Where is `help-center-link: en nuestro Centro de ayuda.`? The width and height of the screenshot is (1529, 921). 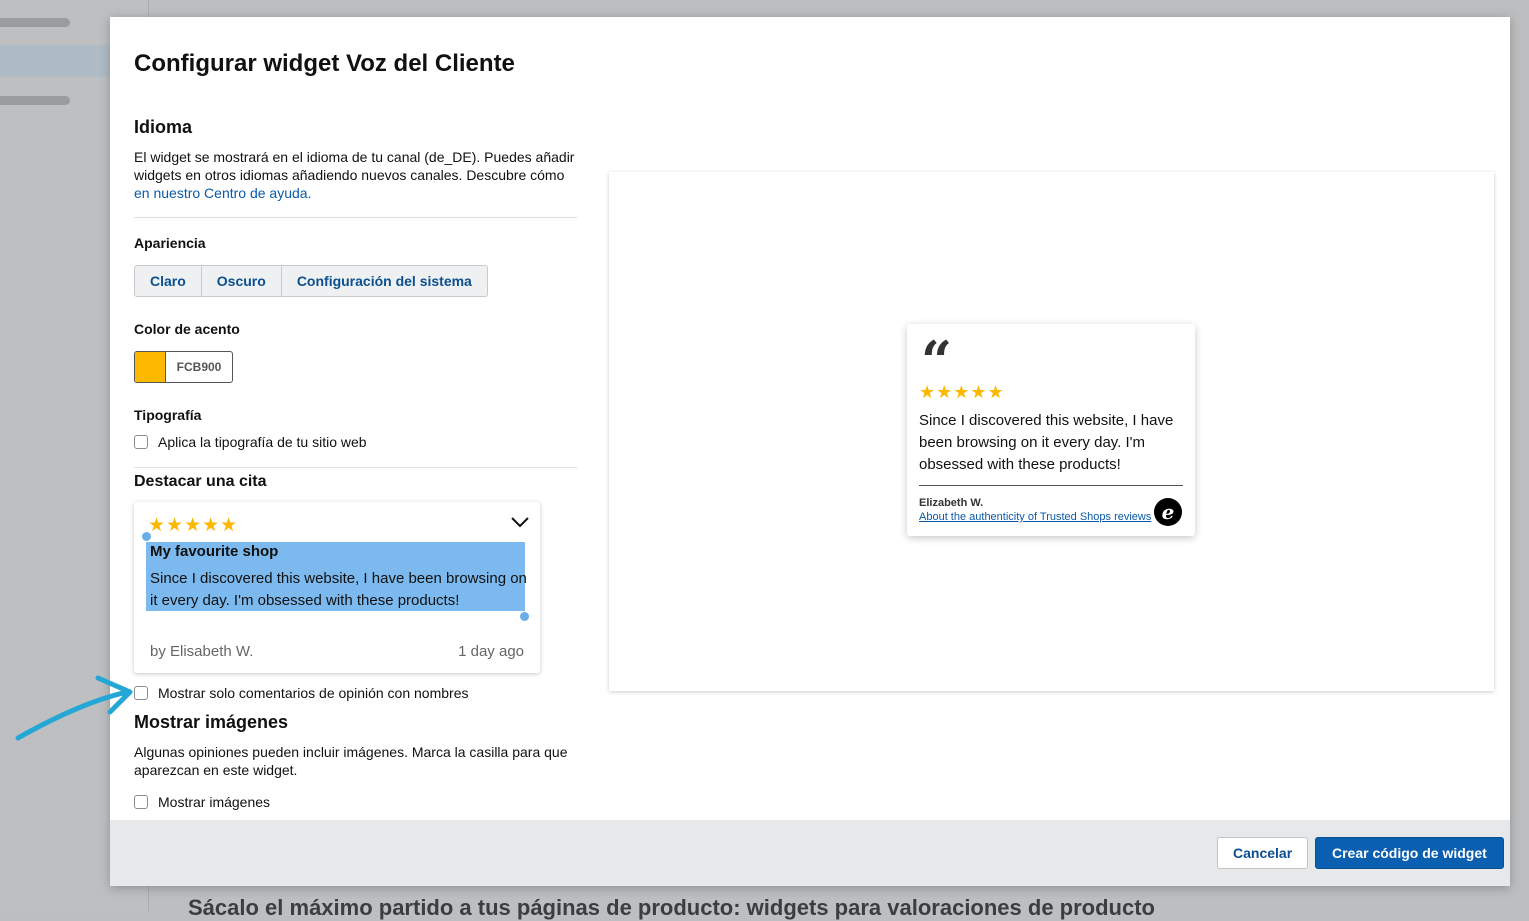
help-center-link: en nuestro Centro de ayuda. is located at coordinates (222, 193).